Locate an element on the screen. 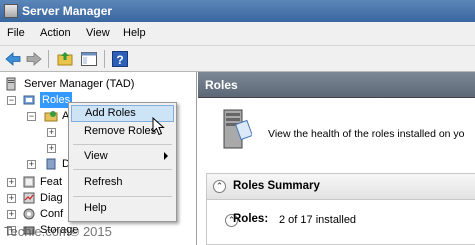 The height and width of the screenshot is (245, 475). diagnostics-icon is located at coordinates (29, 198).